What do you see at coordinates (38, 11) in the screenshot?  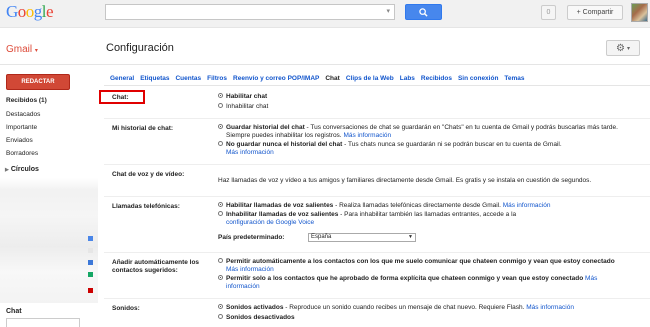 I see `logo-letter: g` at bounding box center [38, 11].